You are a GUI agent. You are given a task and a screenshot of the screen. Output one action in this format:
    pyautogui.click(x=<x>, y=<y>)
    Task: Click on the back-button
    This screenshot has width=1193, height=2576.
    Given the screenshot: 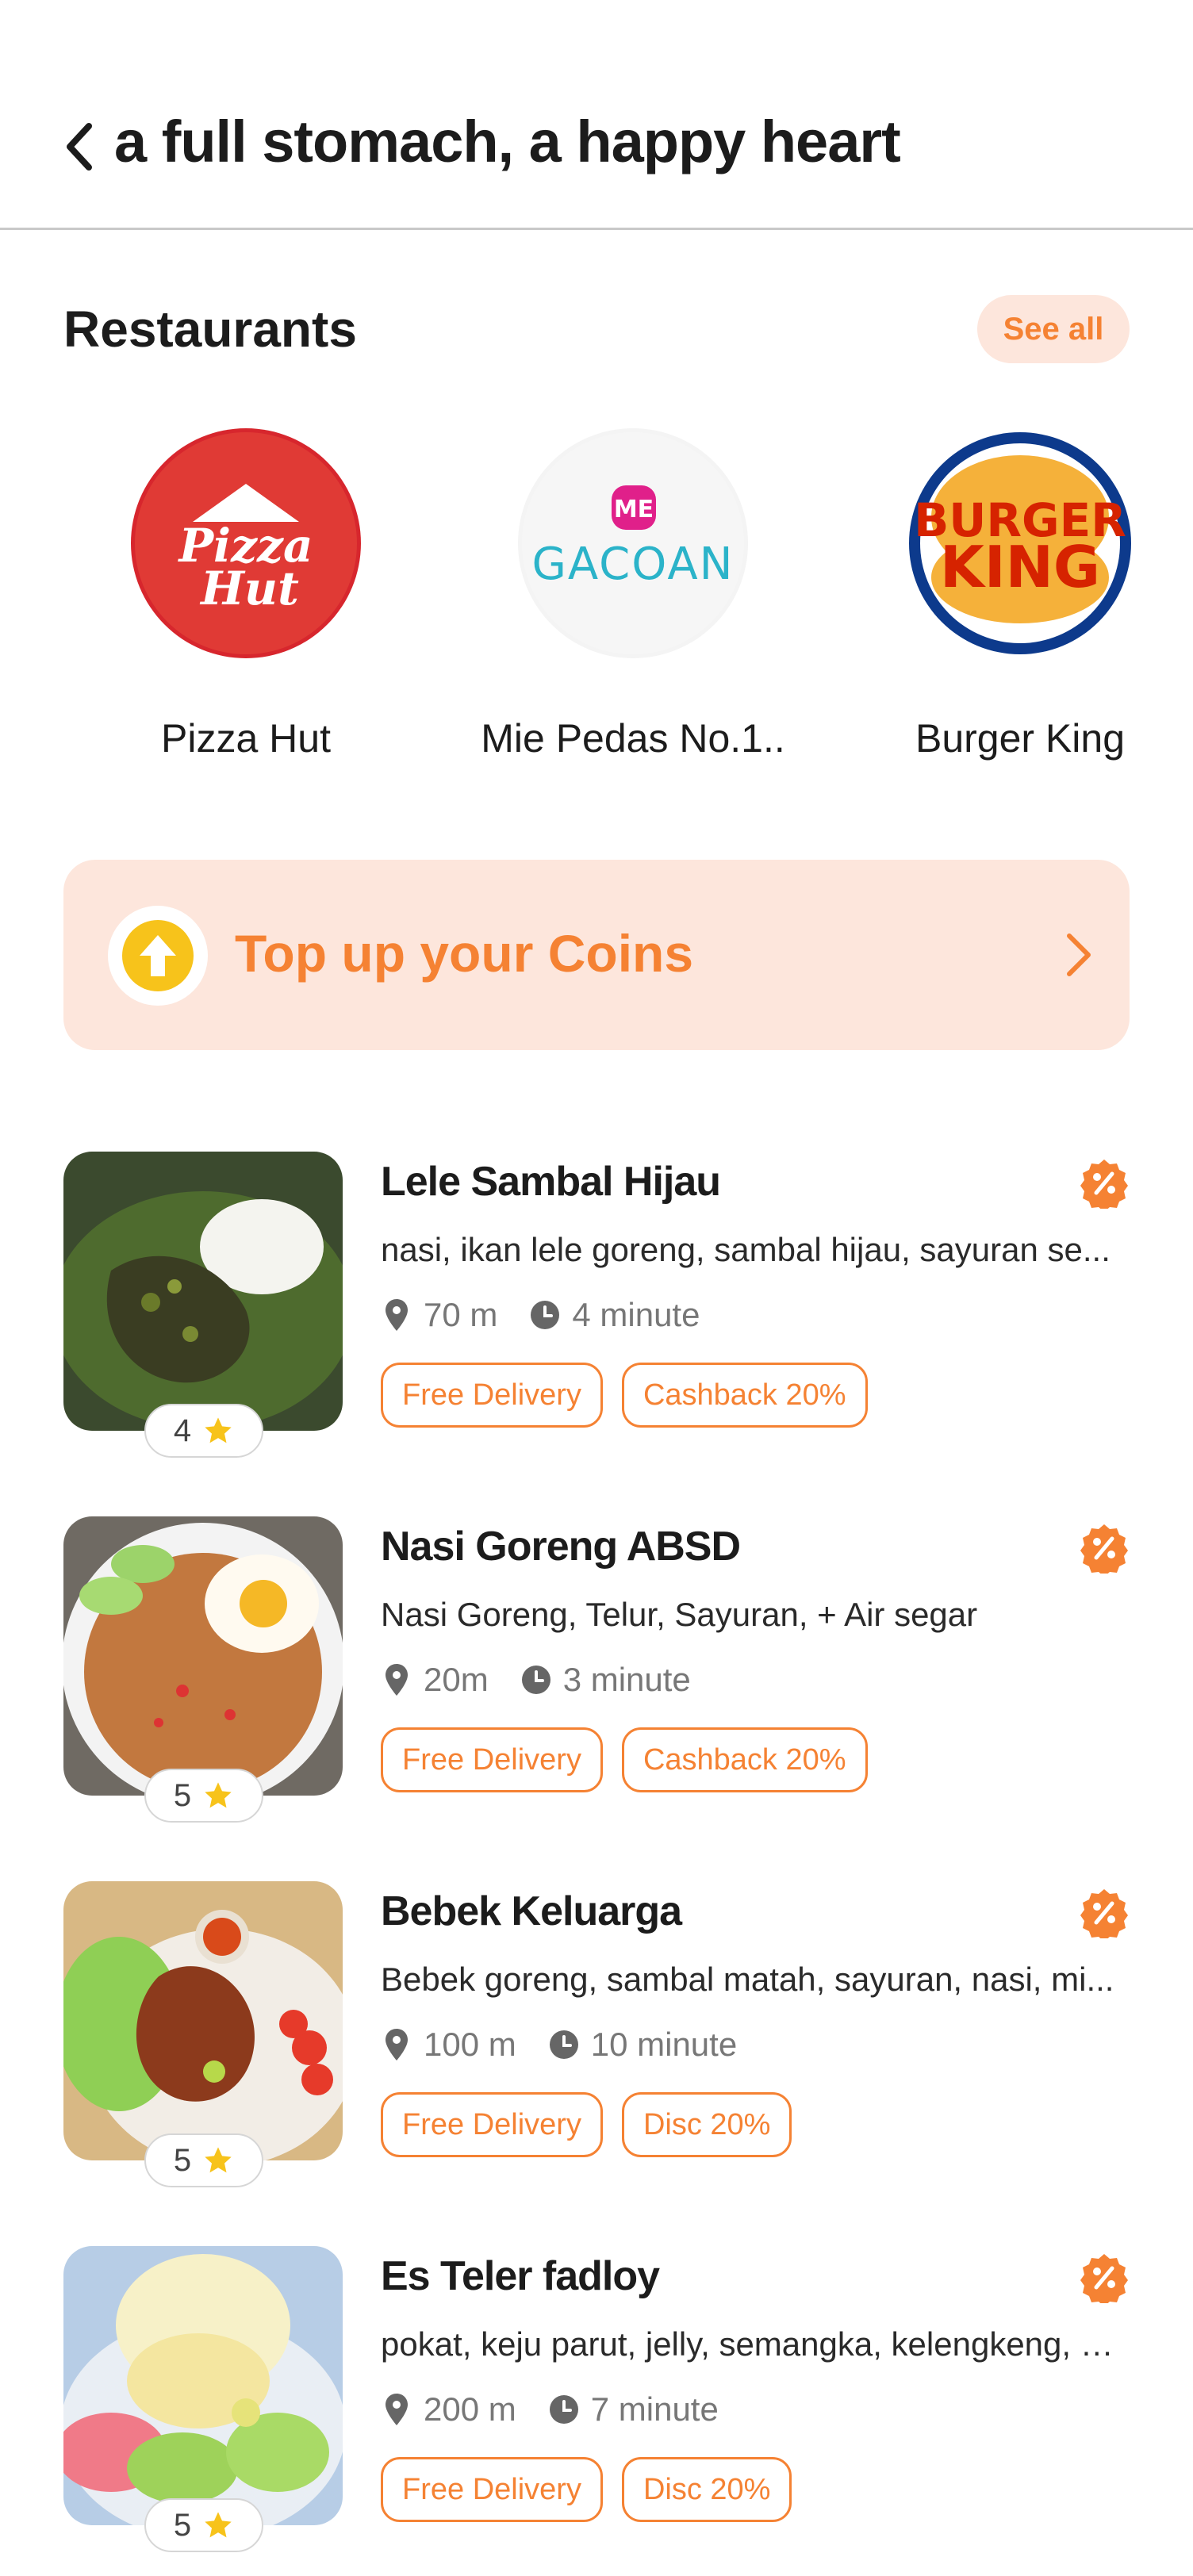 What is the action you would take?
    pyautogui.click(x=80, y=147)
    